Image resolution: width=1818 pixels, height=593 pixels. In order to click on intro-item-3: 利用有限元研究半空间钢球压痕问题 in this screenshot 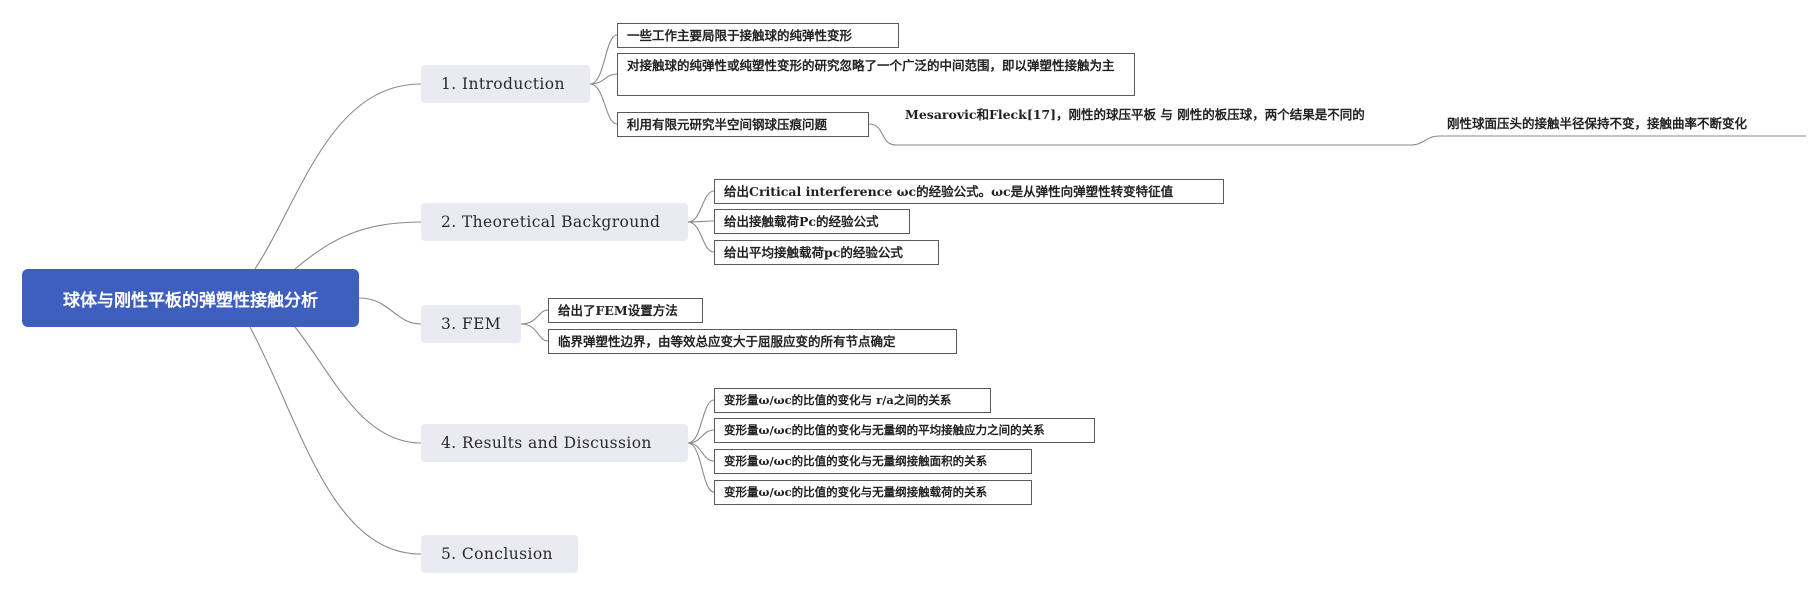, I will do `click(743, 124)`.